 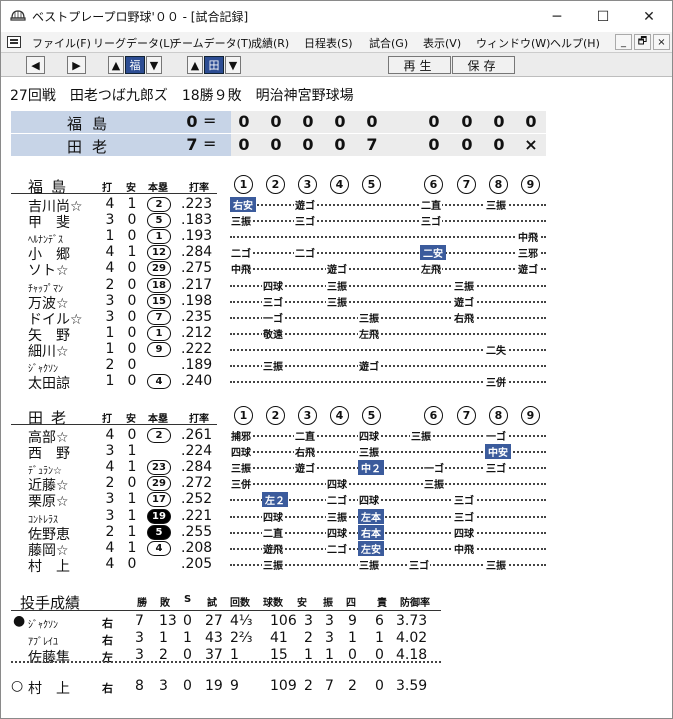 I want to click on close-button: ✕, so click(x=649, y=16).